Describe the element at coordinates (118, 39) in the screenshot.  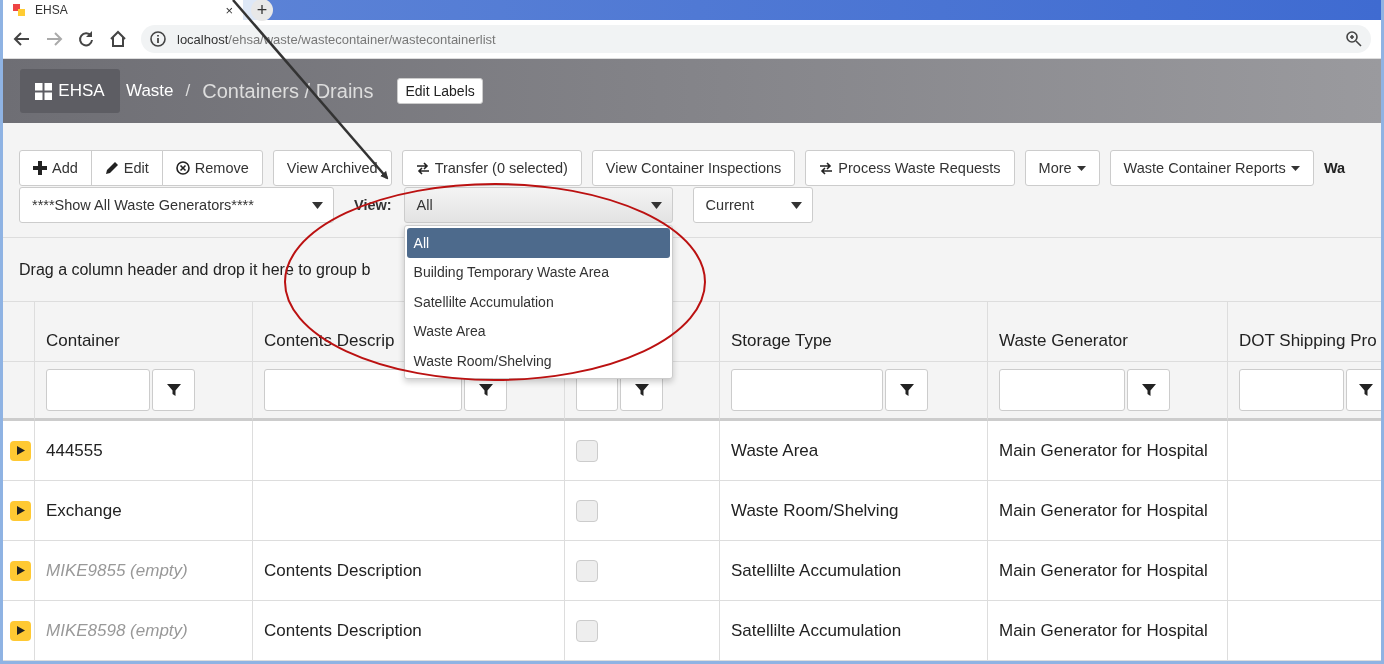
I see `home-icon` at that location.